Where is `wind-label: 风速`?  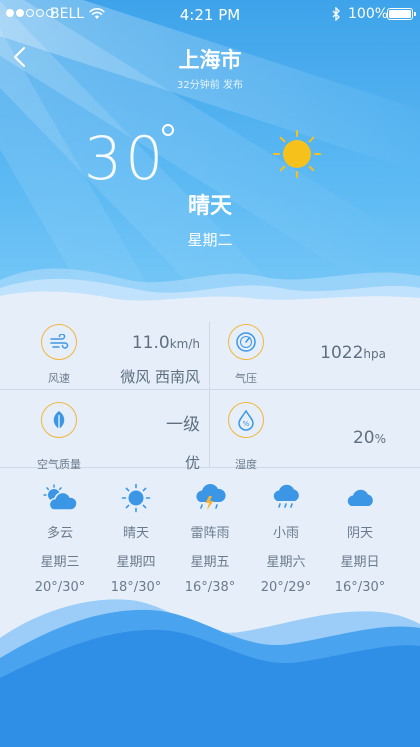
wind-label: 风速 is located at coordinates (59, 378).